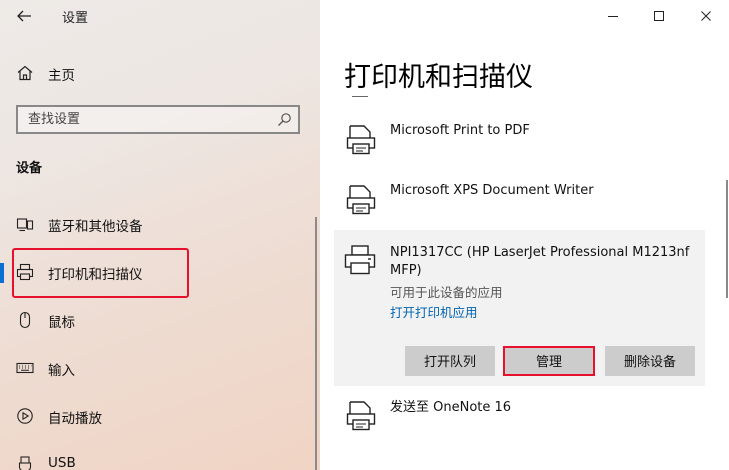 The height and width of the screenshot is (470, 729). I want to click on clipped-item-edge, so click(360, 96).